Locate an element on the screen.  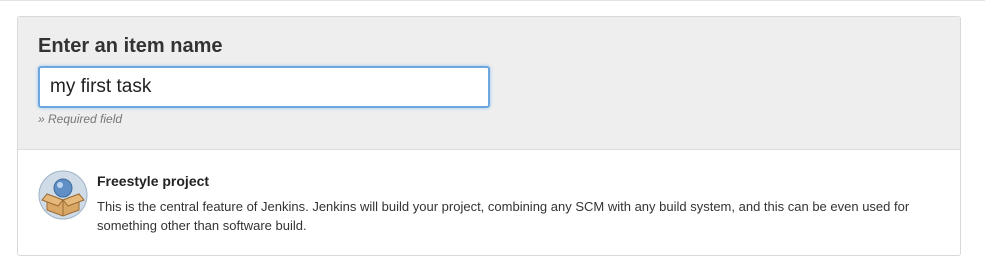
required-field-note: » Required field is located at coordinates (80, 119).